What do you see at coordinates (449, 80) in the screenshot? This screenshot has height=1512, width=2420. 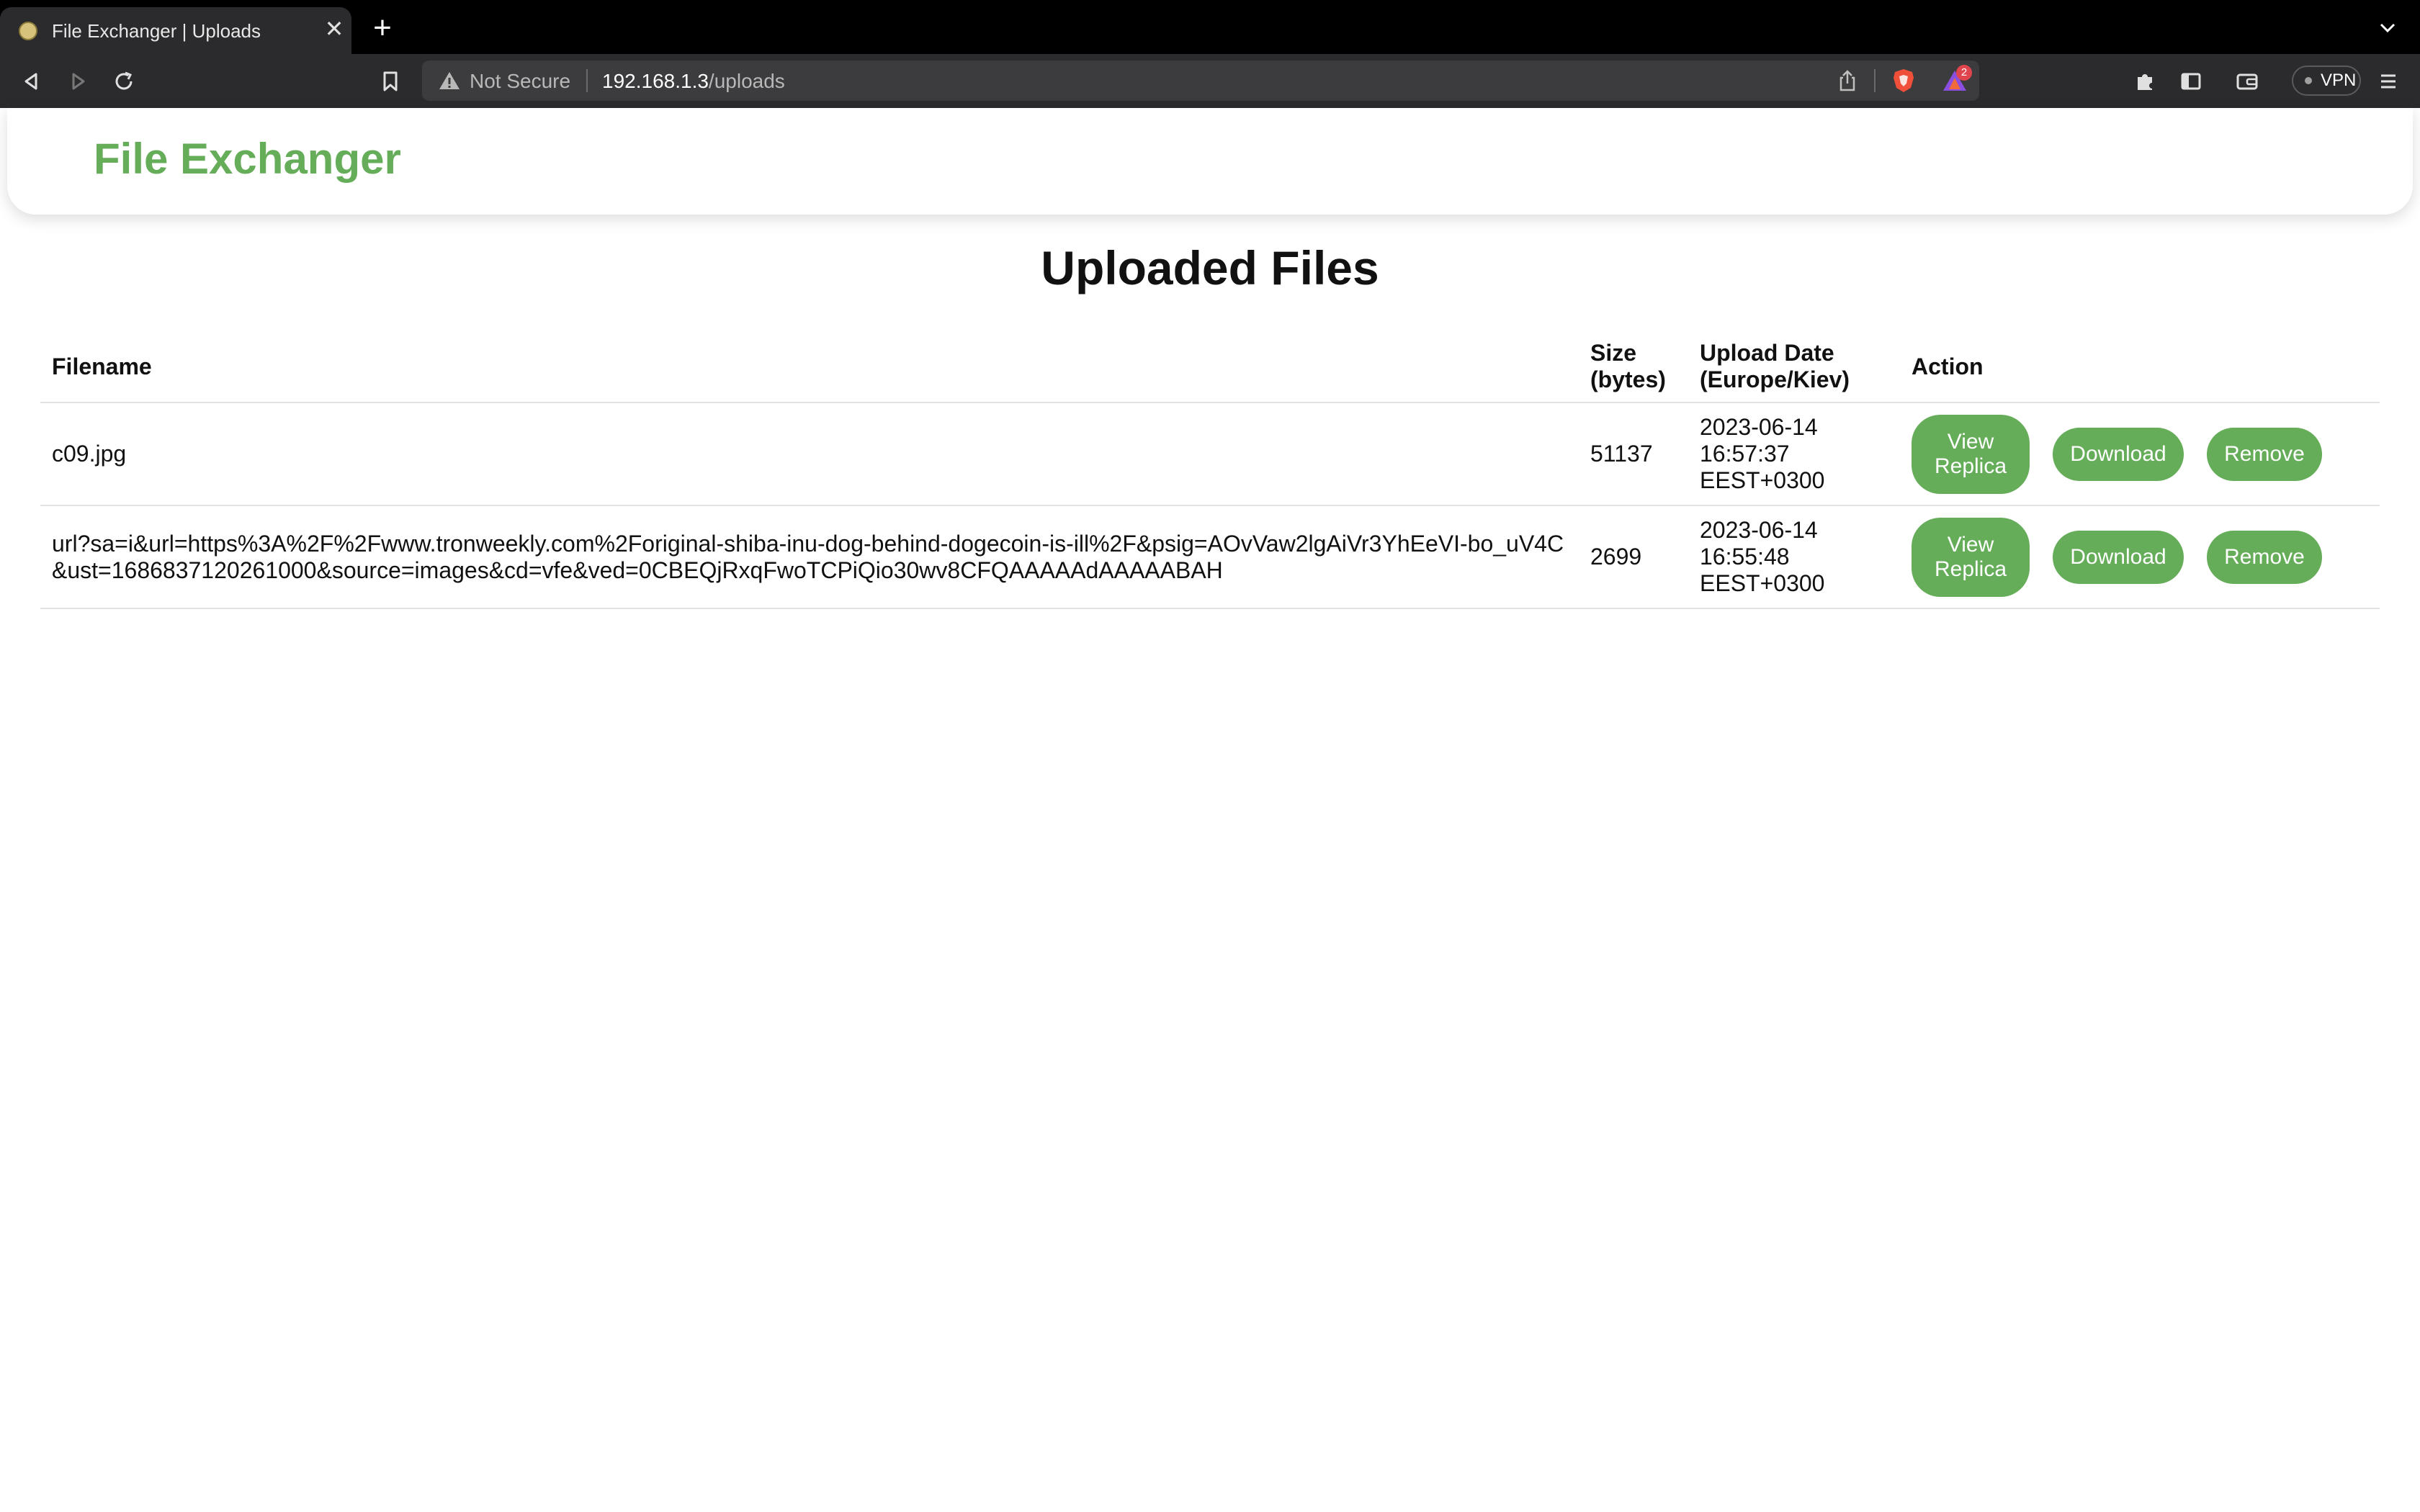 I see `warning-icon` at bounding box center [449, 80].